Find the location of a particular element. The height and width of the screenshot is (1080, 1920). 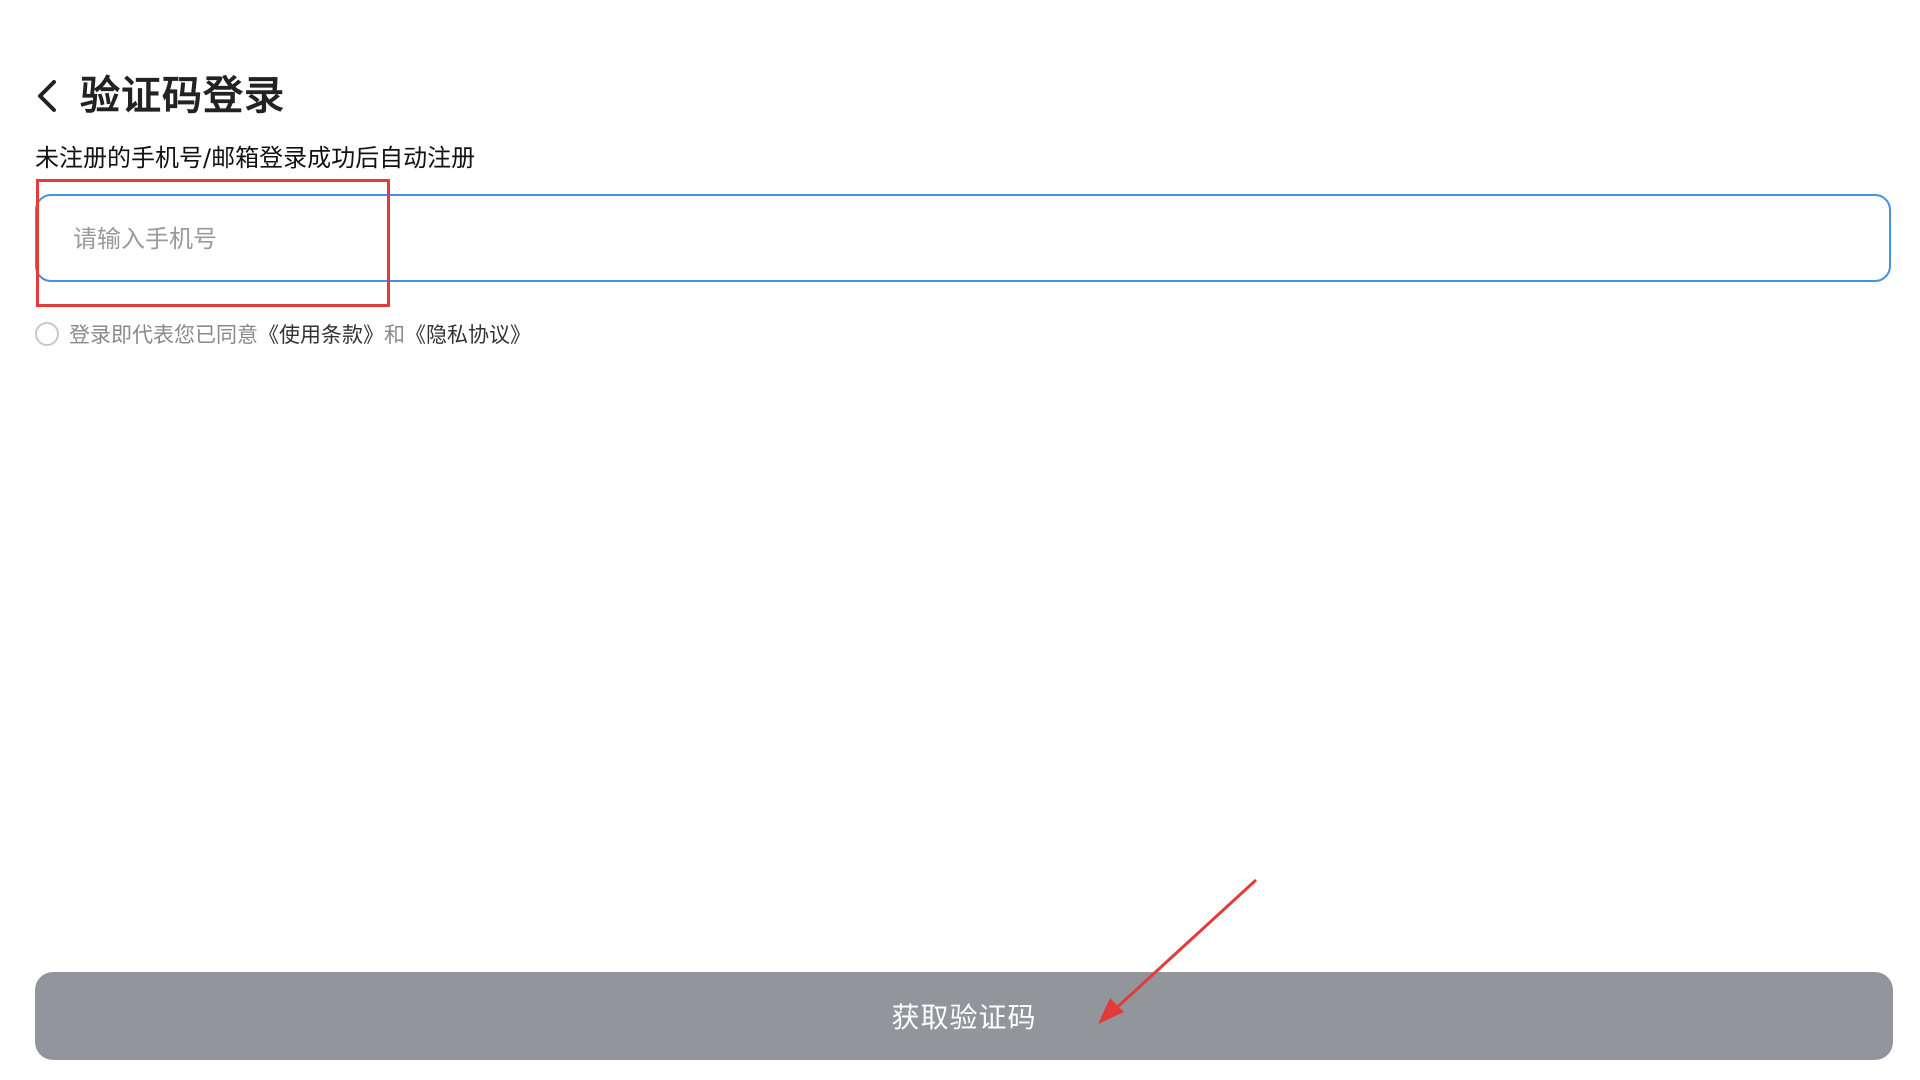

privacy-link: 《隐私协议》 is located at coordinates (468, 334).